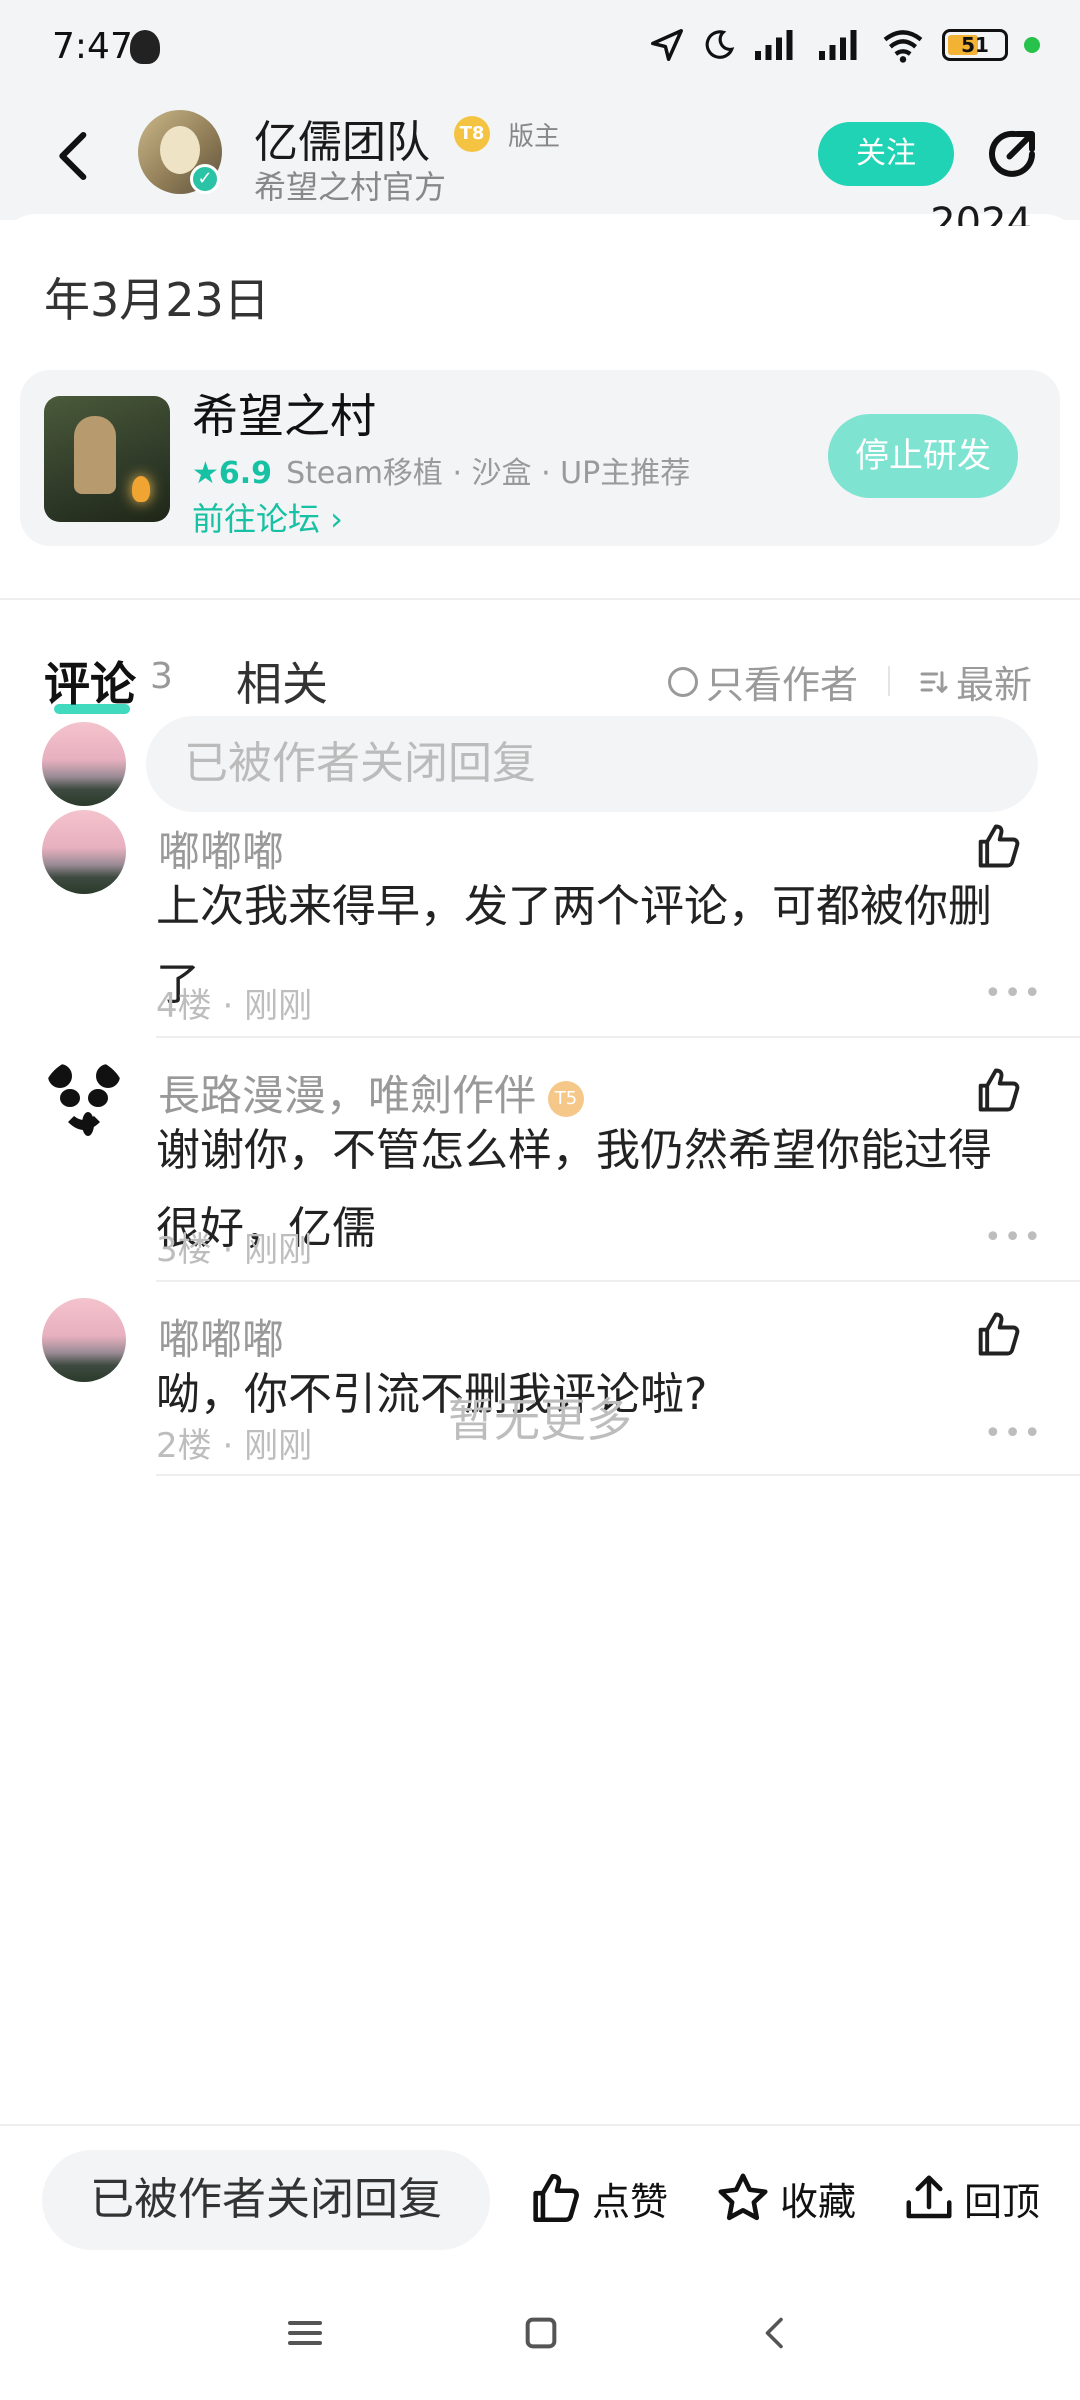 The width and height of the screenshot is (1080, 2400). What do you see at coordinates (157, 300) in the screenshot?
I see `post-date-line: 年3月23日` at bounding box center [157, 300].